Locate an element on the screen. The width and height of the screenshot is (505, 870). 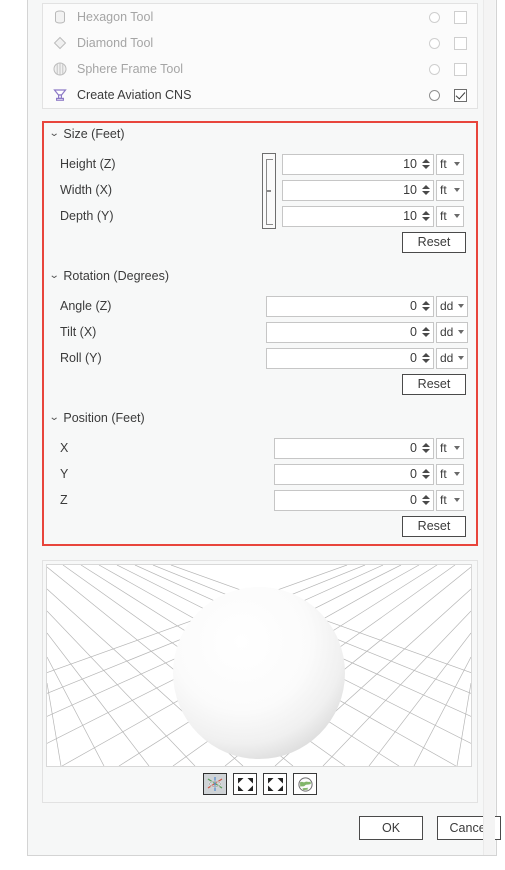
property-row-roll: Roll (Y) 0 dd is located at coordinates (260, 358).